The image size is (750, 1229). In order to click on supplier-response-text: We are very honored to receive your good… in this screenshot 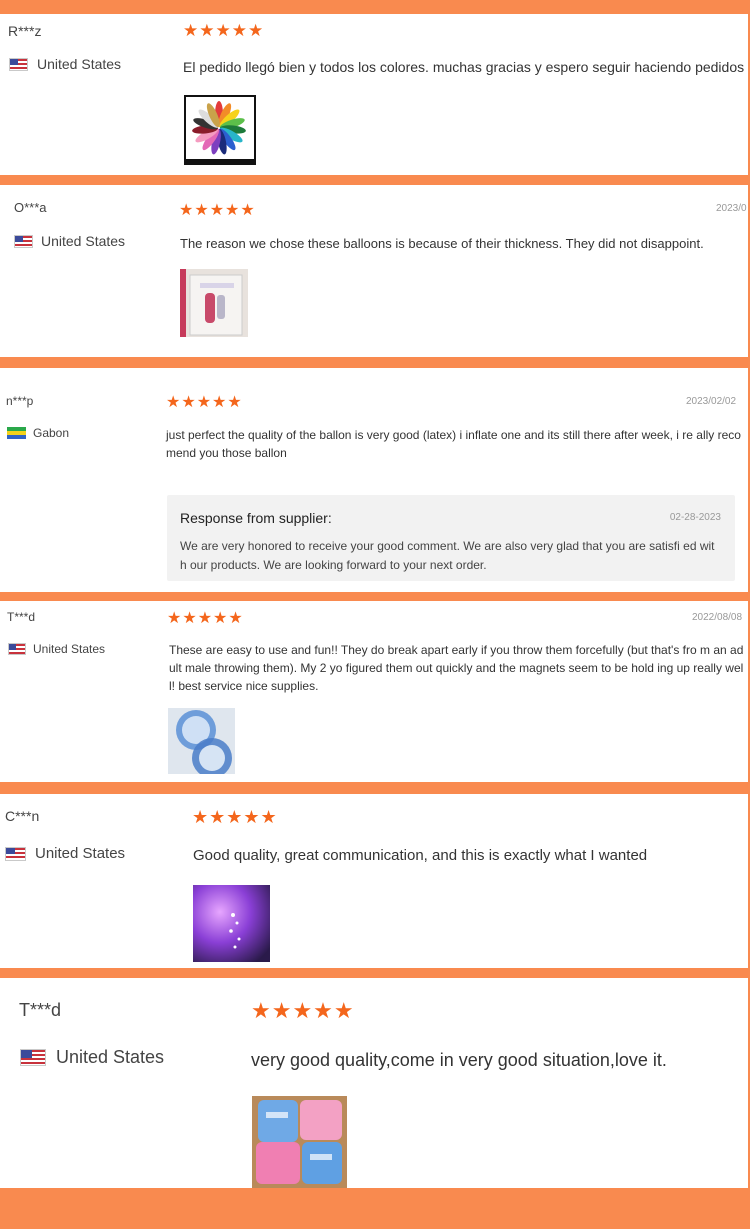, I will do `click(447, 555)`.